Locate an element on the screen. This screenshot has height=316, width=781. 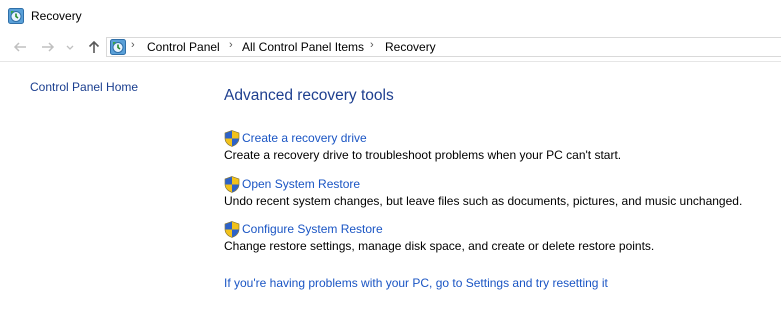
title-bar: Recovery is located at coordinates (390, 16).